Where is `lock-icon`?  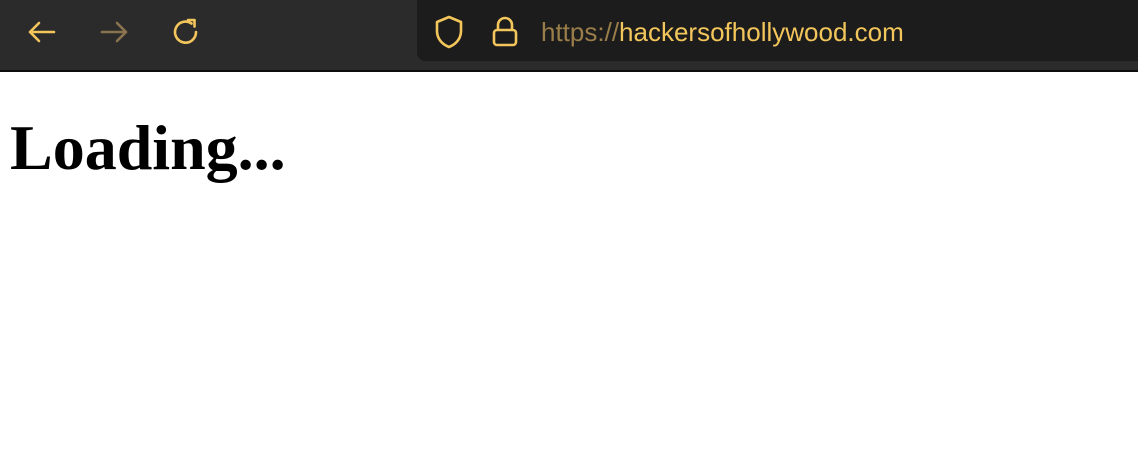 lock-icon is located at coordinates (505, 34).